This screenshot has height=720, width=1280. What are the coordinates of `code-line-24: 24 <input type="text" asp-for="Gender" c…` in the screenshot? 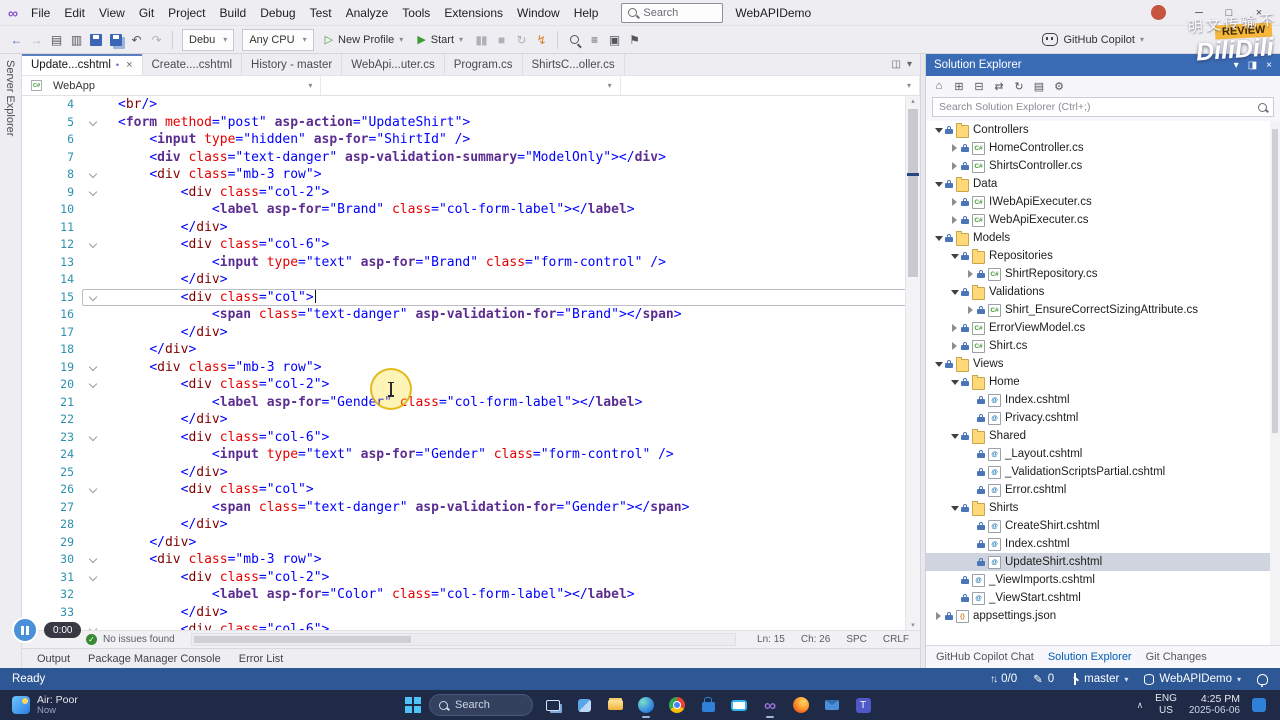 It's located at (471, 455).